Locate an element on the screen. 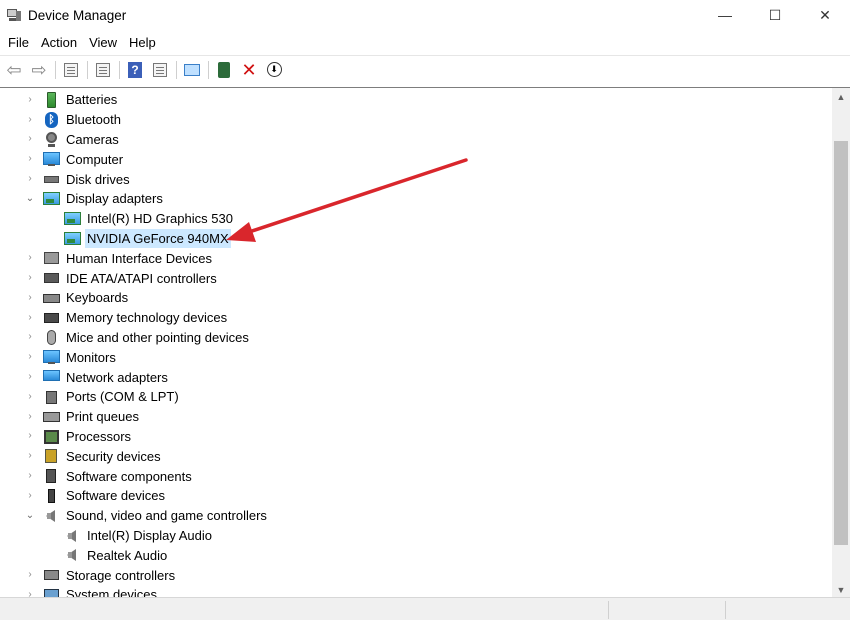  tree-category: › Memory technology devices is located at coordinates (416, 318).